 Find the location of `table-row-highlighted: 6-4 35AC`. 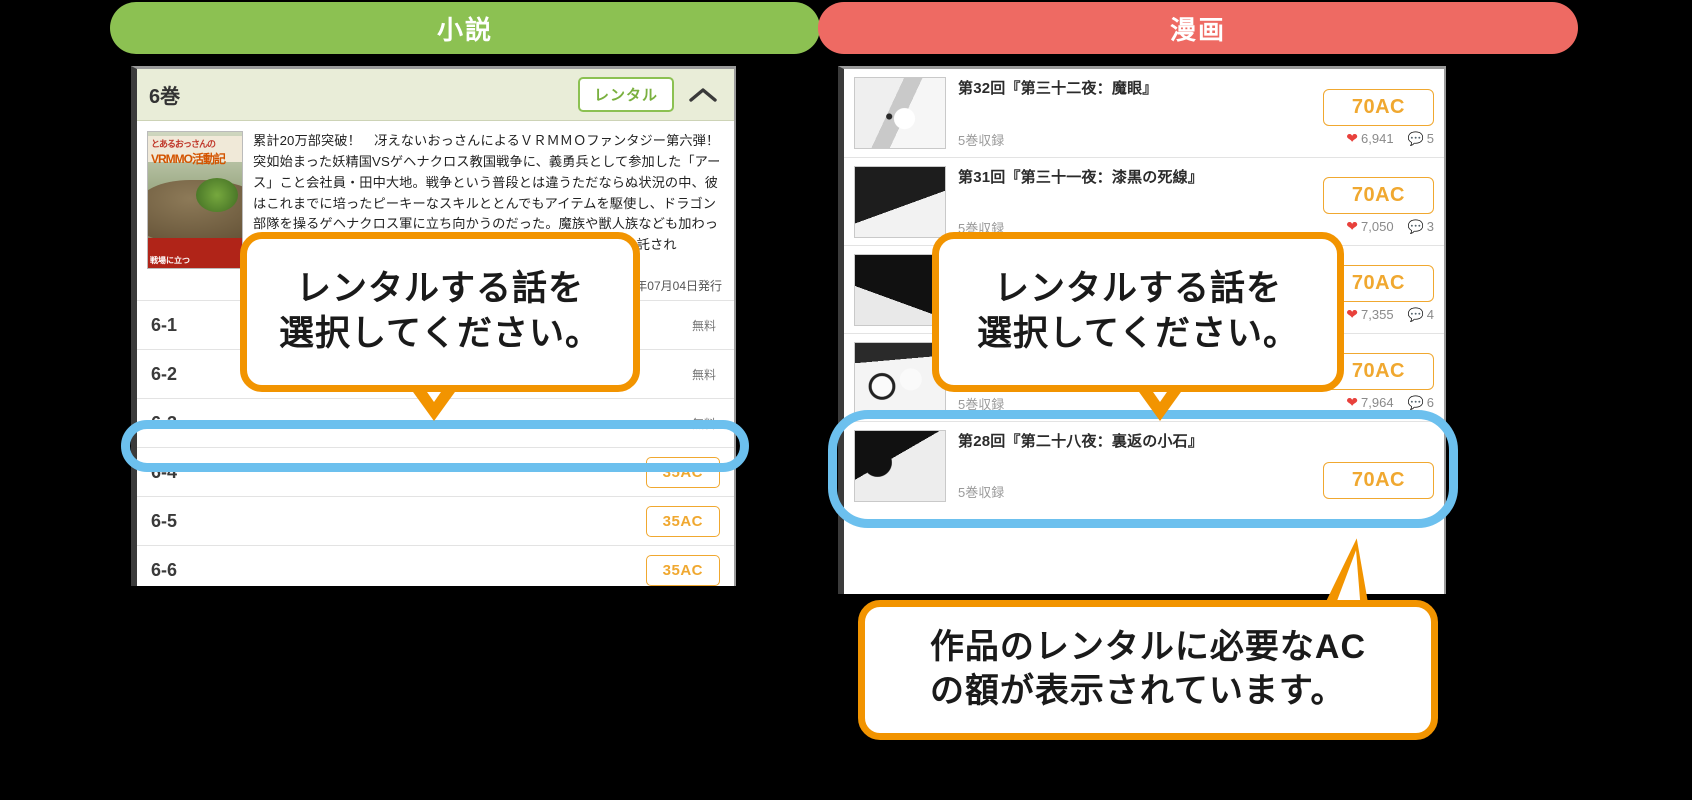

table-row-highlighted: 6-4 35AC is located at coordinates (435, 471).